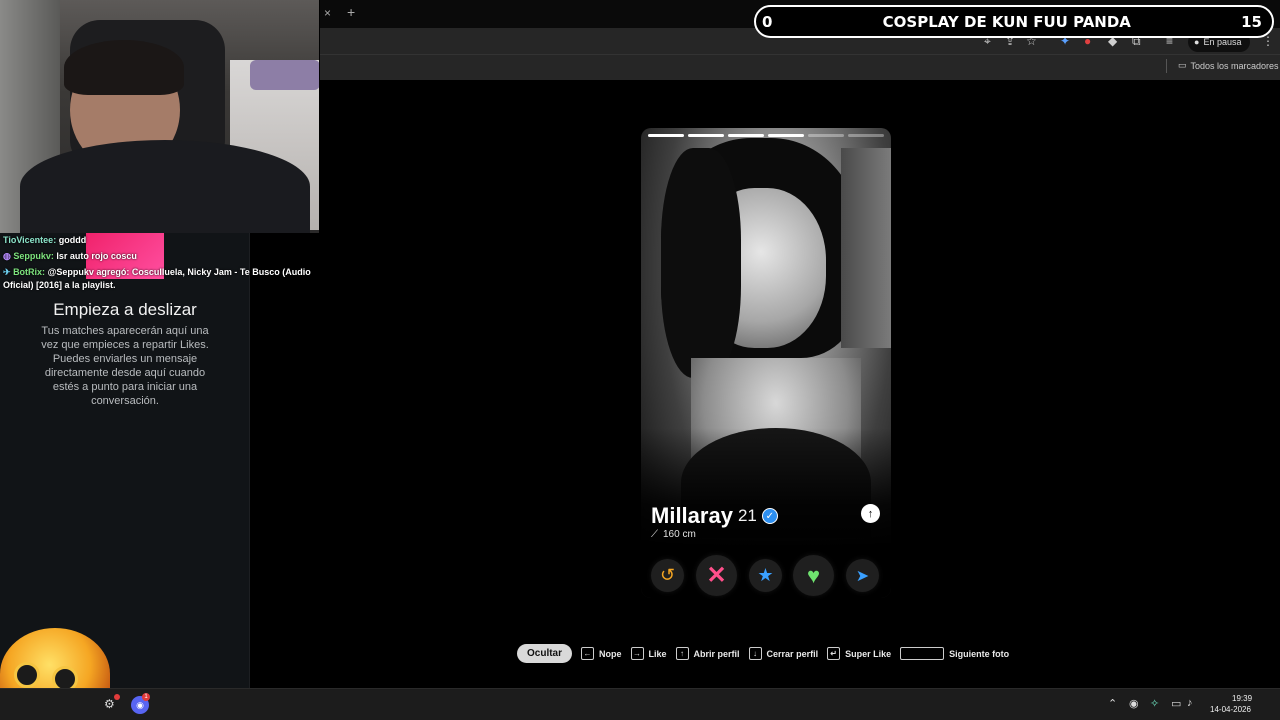  I want to click on profile-age: 21, so click(747, 515).